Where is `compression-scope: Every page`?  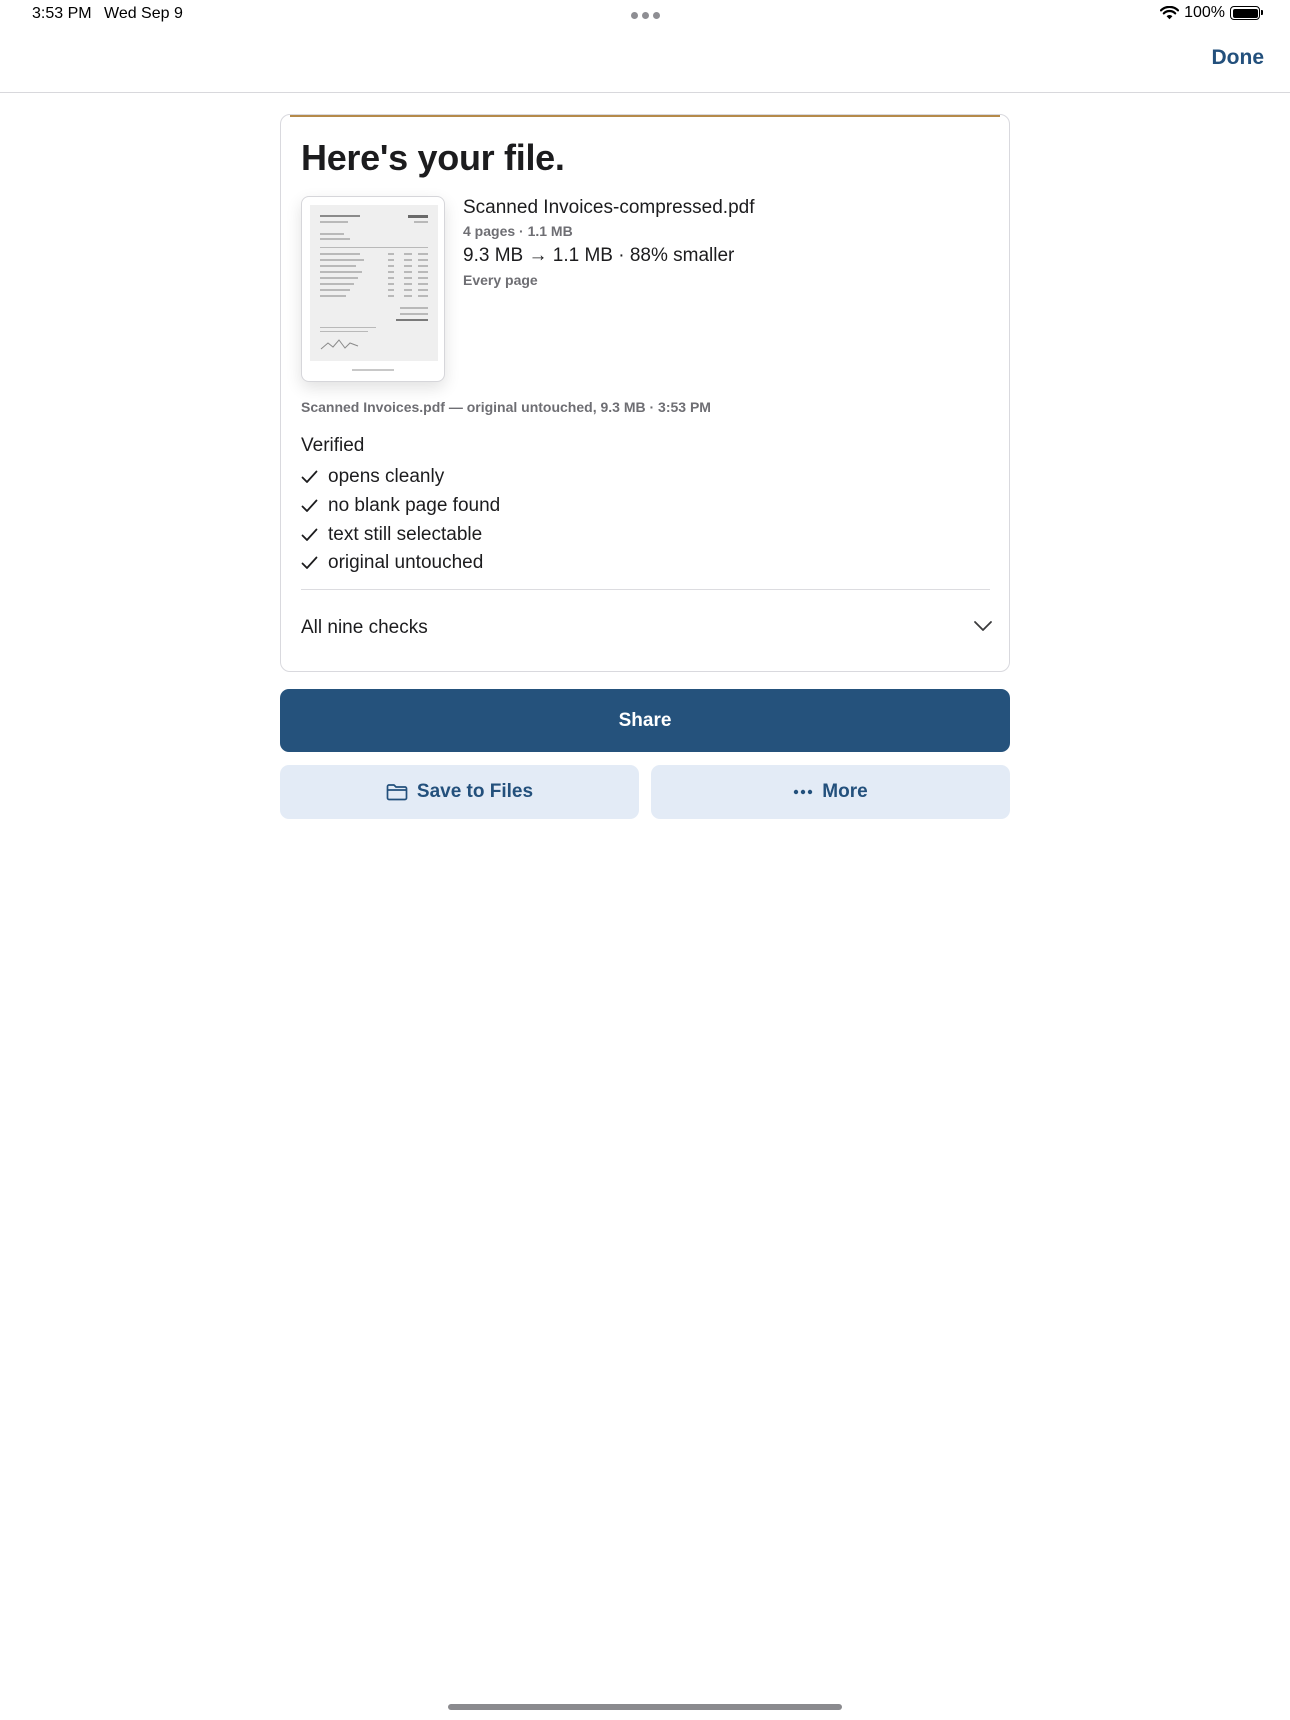
compression-scope: Every page is located at coordinates (500, 280).